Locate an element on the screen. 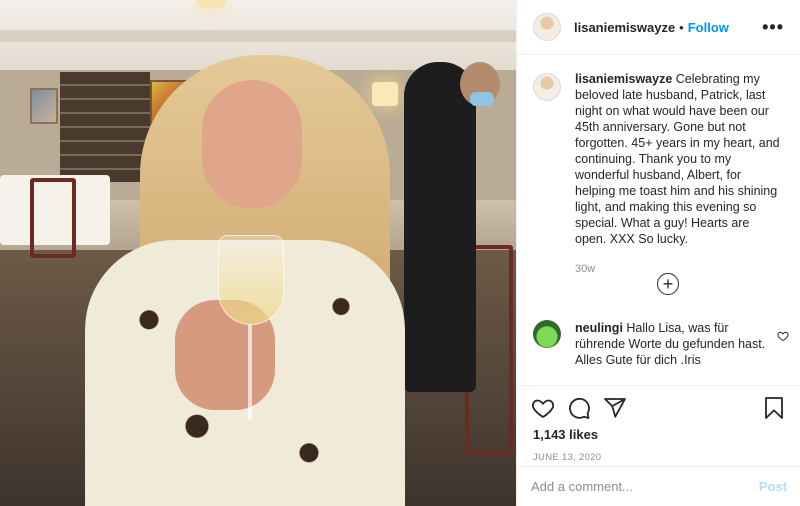  post-comment-button: Post is located at coordinates (773, 486).